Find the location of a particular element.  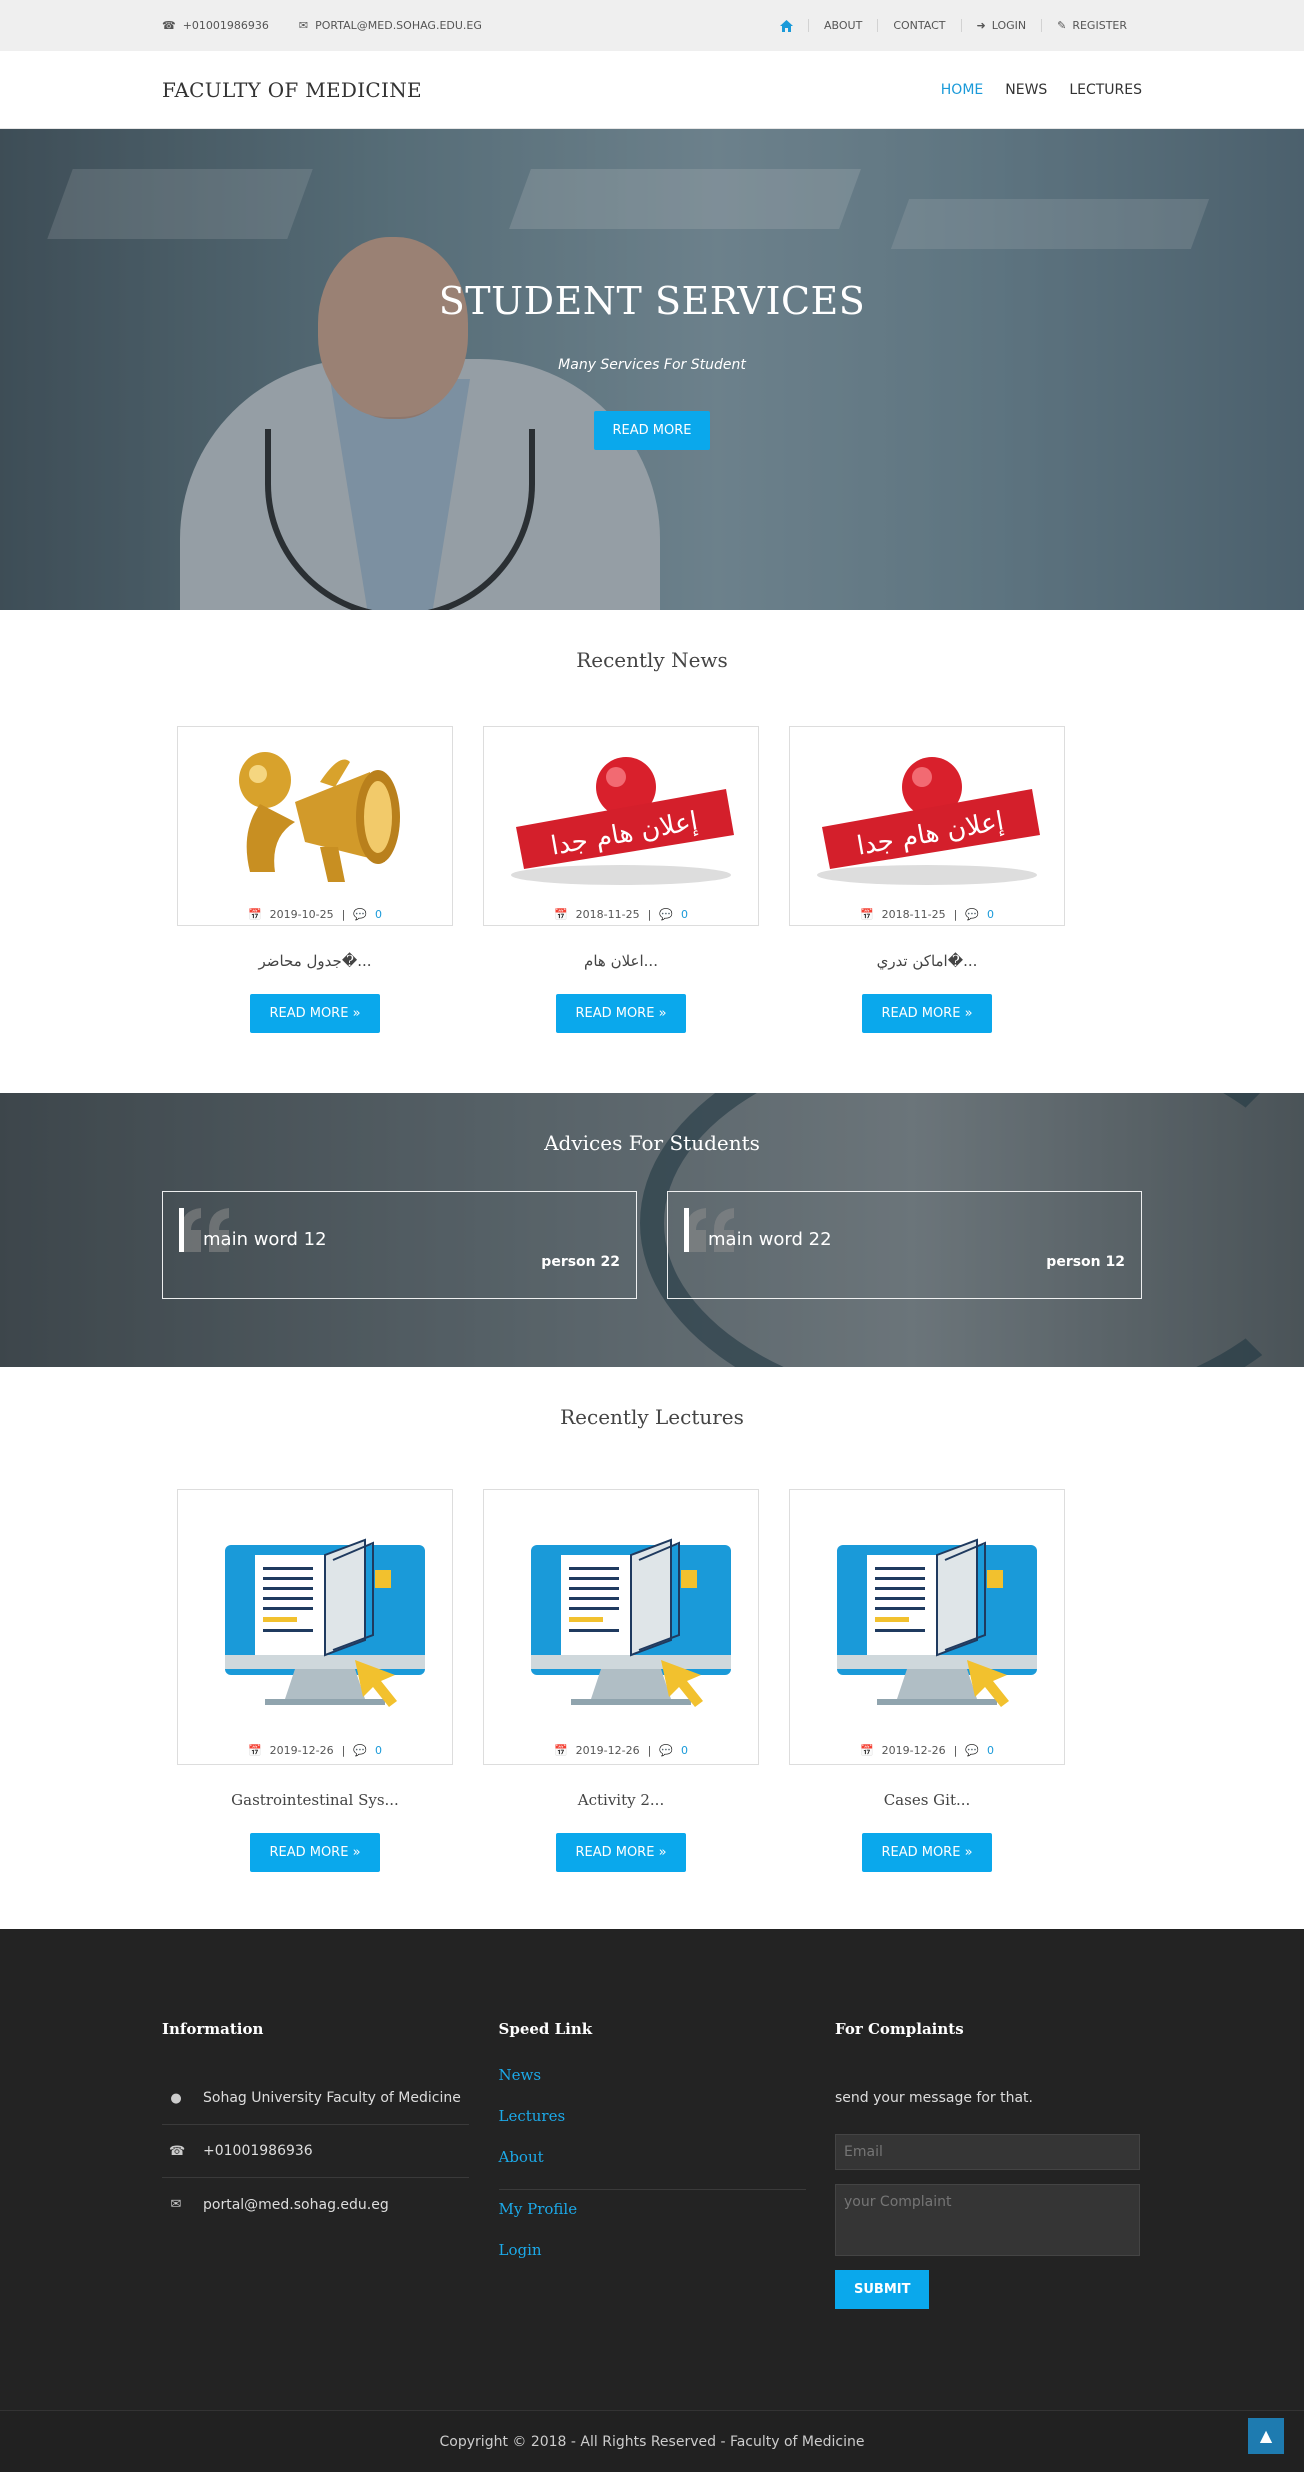

news-card-frame: 📅 2019-10-25 | 💬 0 is located at coordinates (315, 826).